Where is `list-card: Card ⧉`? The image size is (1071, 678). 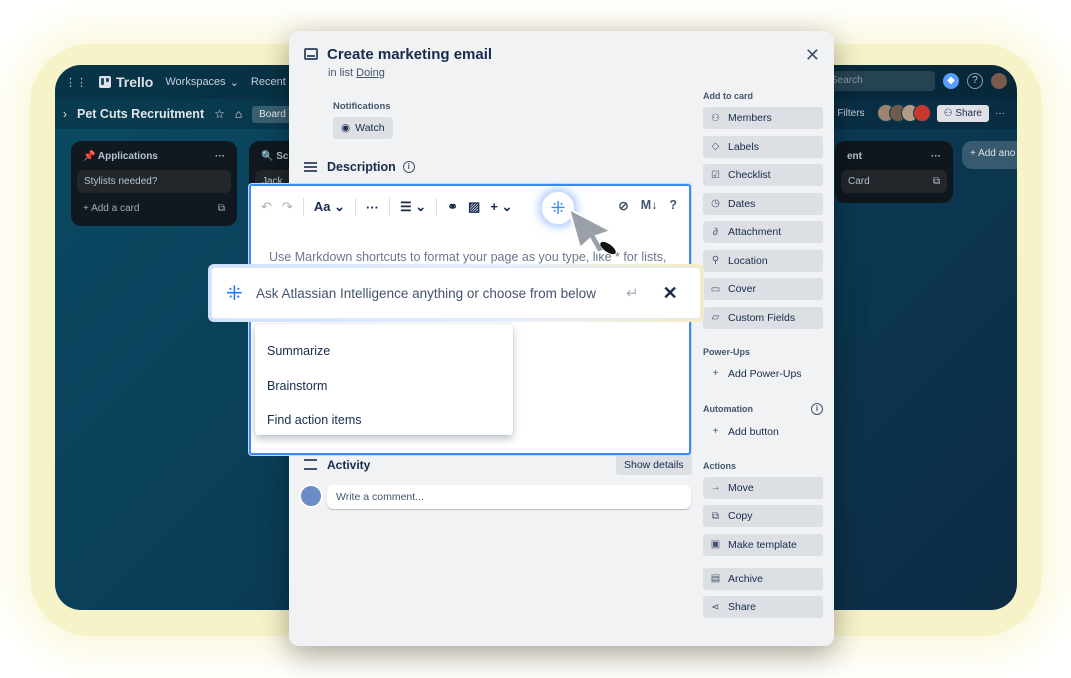
list-card: Card ⧉ is located at coordinates (894, 181).